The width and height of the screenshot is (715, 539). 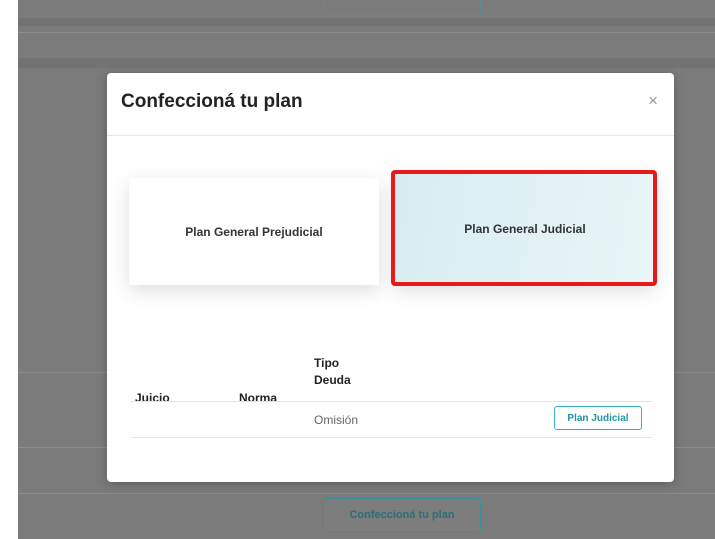 I want to click on plan-card-label: Plan General Judicial, so click(x=525, y=229).